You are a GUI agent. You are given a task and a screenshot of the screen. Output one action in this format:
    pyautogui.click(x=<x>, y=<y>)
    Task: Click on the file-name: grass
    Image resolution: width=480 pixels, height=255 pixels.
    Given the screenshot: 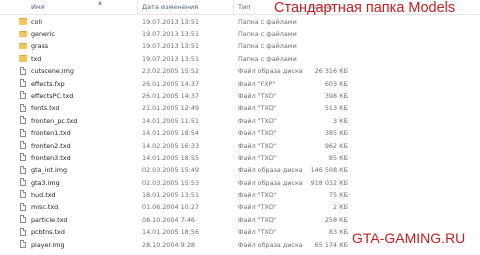 What is the action you would take?
    pyautogui.click(x=40, y=46)
    